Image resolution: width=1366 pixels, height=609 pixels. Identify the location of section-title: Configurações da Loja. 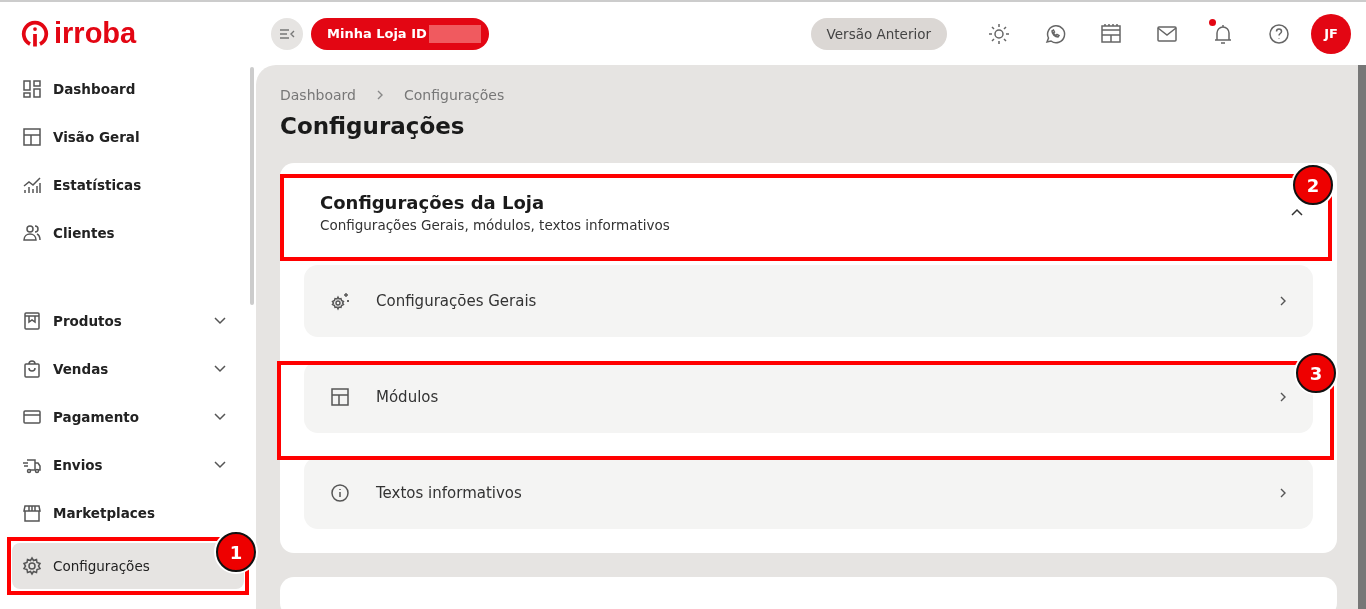
(495, 202).